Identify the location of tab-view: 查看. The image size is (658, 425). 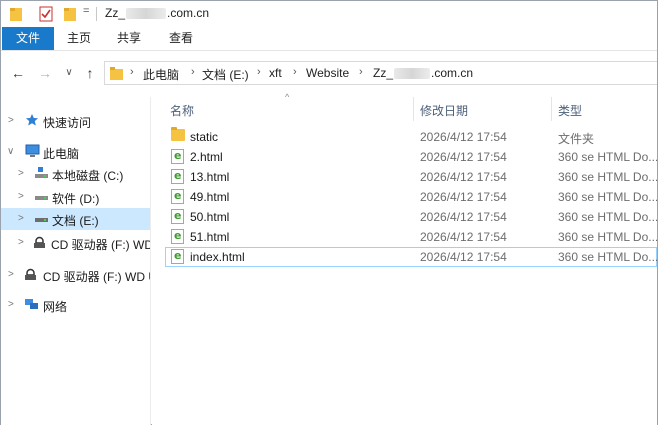
(181, 38).